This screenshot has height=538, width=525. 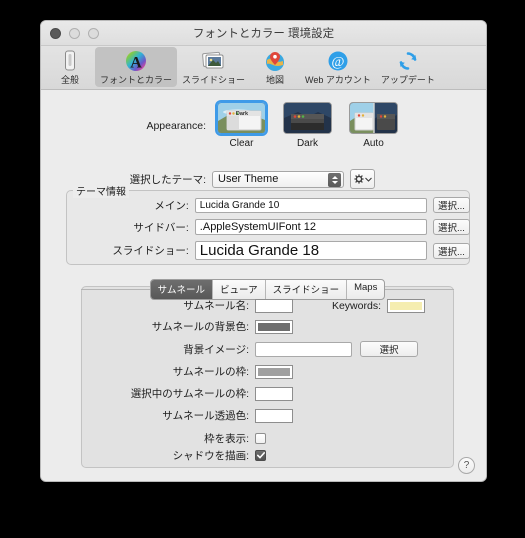 What do you see at coordinates (338, 80) in the screenshot?
I see `toolbar-label-web-account: Web アカウント` at bounding box center [338, 80].